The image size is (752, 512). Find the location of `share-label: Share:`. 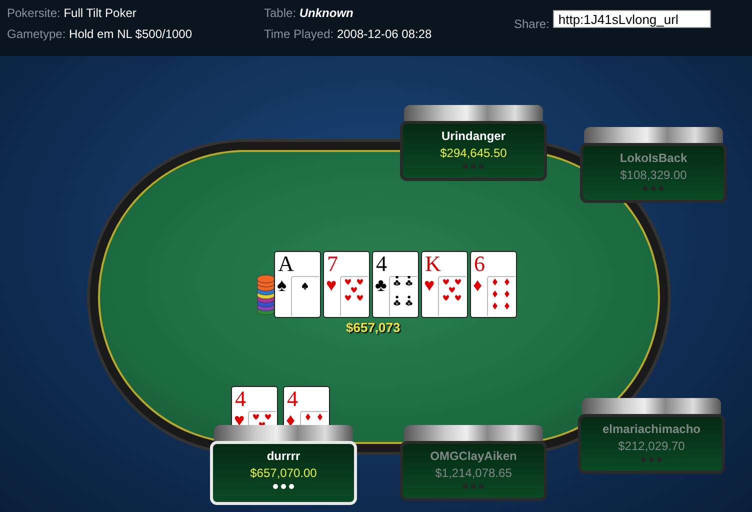

share-label: Share: is located at coordinates (532, 23).